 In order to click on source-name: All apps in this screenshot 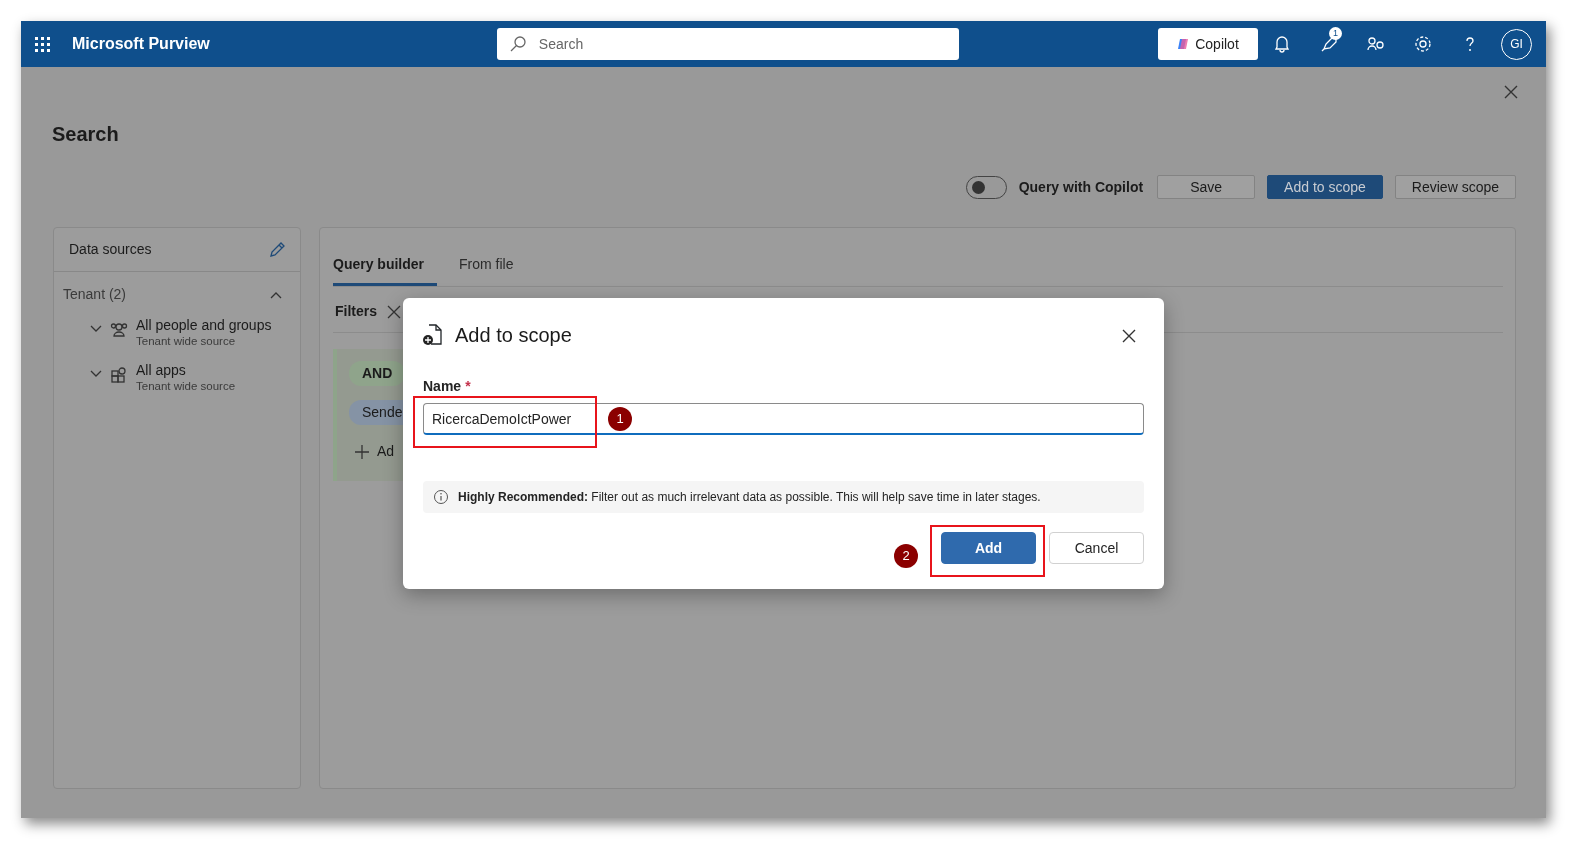, I will do `click(186, 370)`.